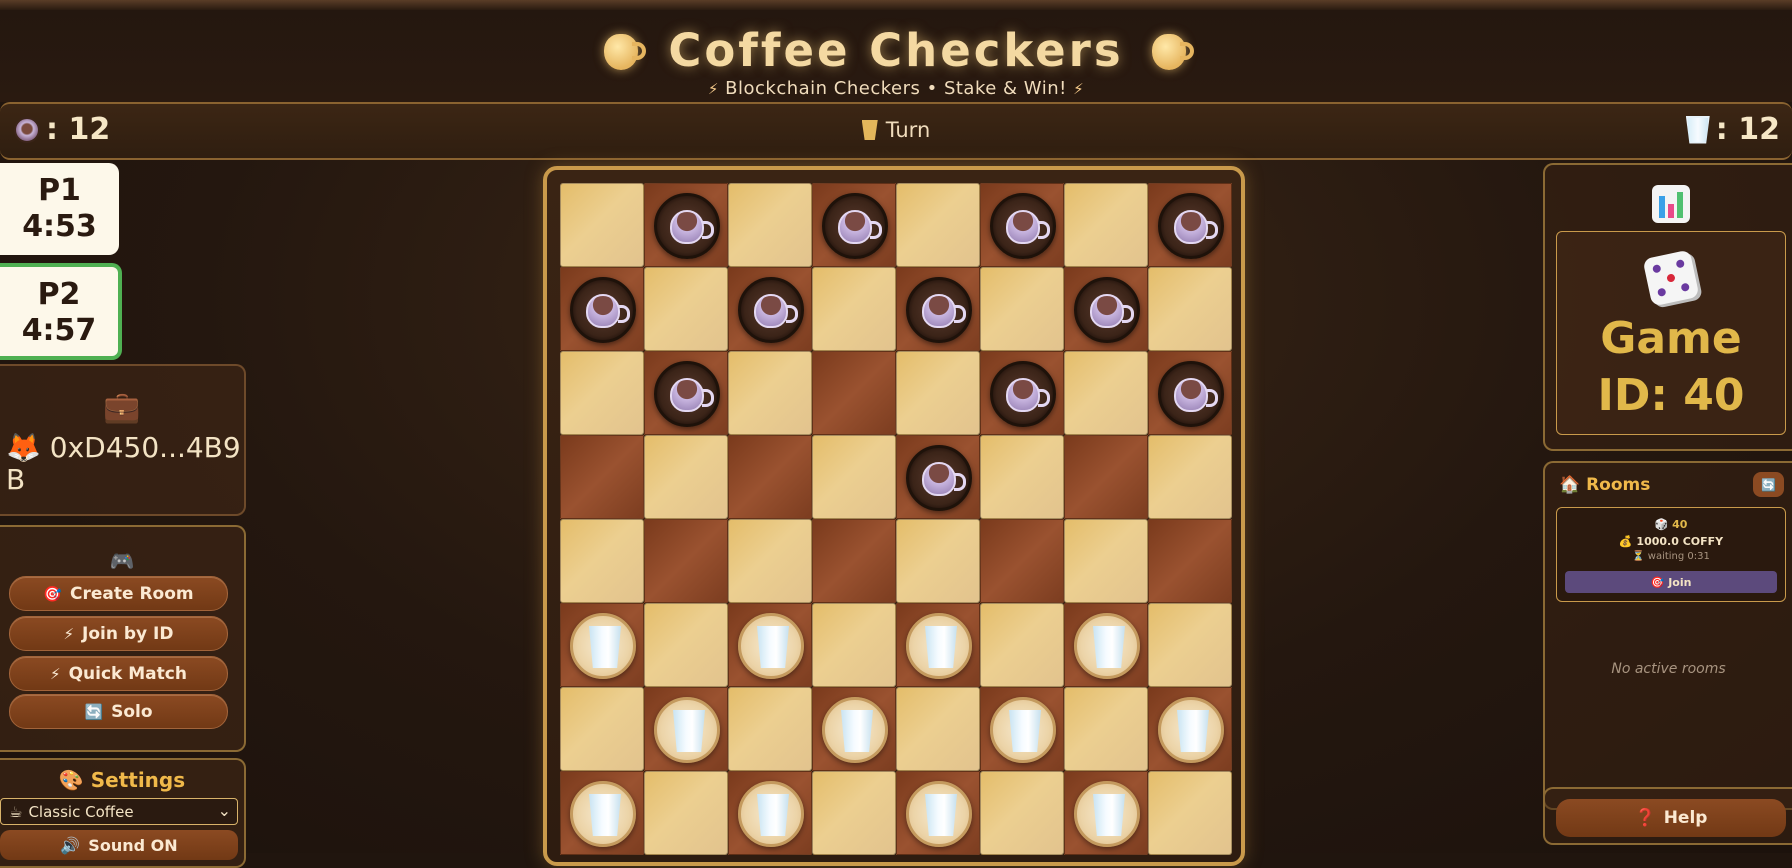  I want to click on theme-select: ☕ Classic Coffee ⌄, so click(119, 811).